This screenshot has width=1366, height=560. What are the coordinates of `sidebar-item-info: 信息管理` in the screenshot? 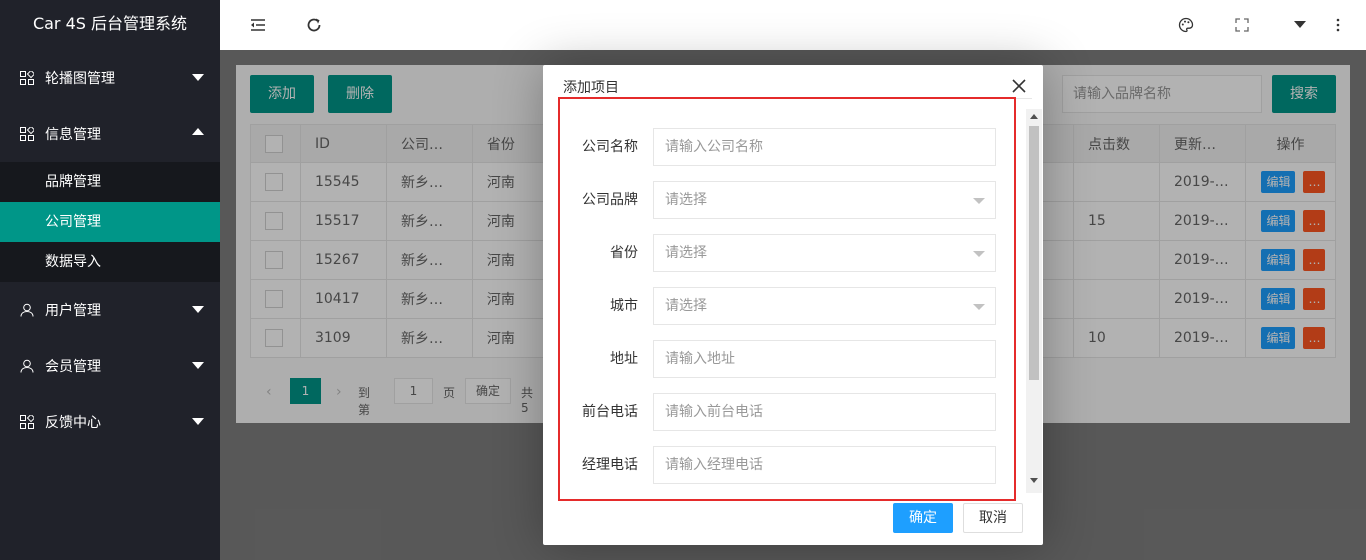 It's located at (110, 134).